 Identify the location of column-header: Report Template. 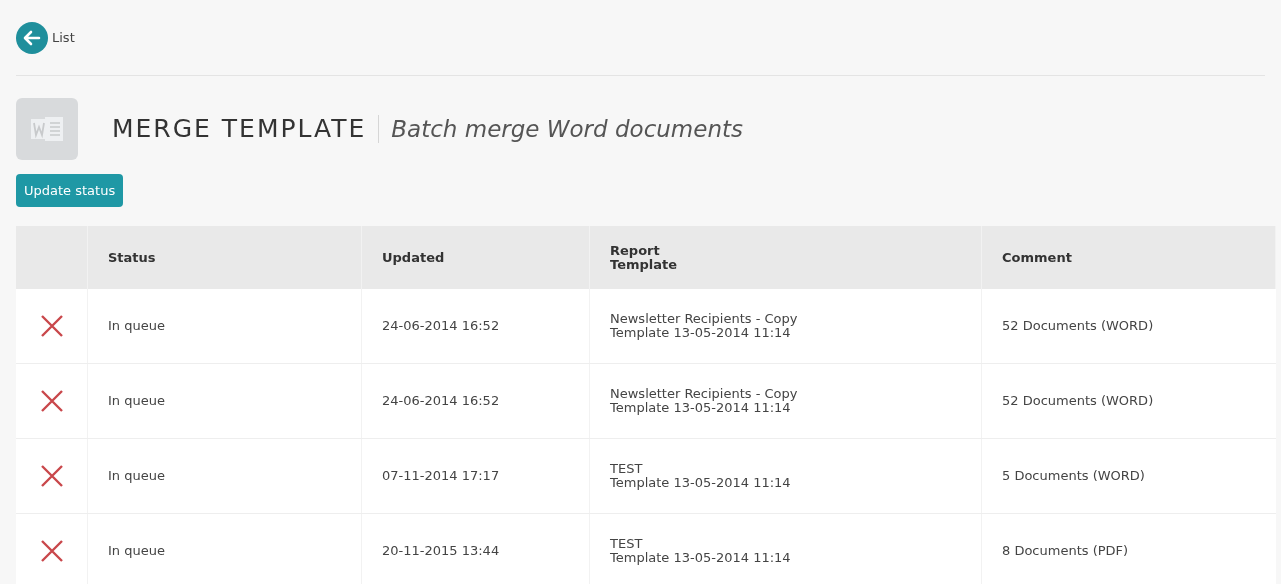
(644, 257).